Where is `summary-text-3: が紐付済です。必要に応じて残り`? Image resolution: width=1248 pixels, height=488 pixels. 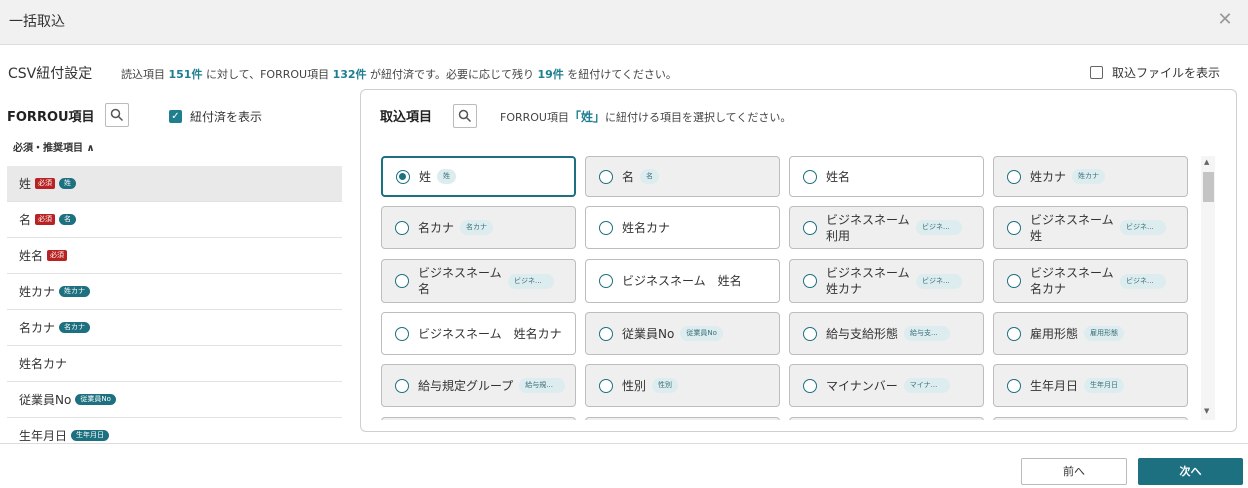 summary-text-3: が紐付済です。必要に応じて残り is located at coordinates (452, 74).